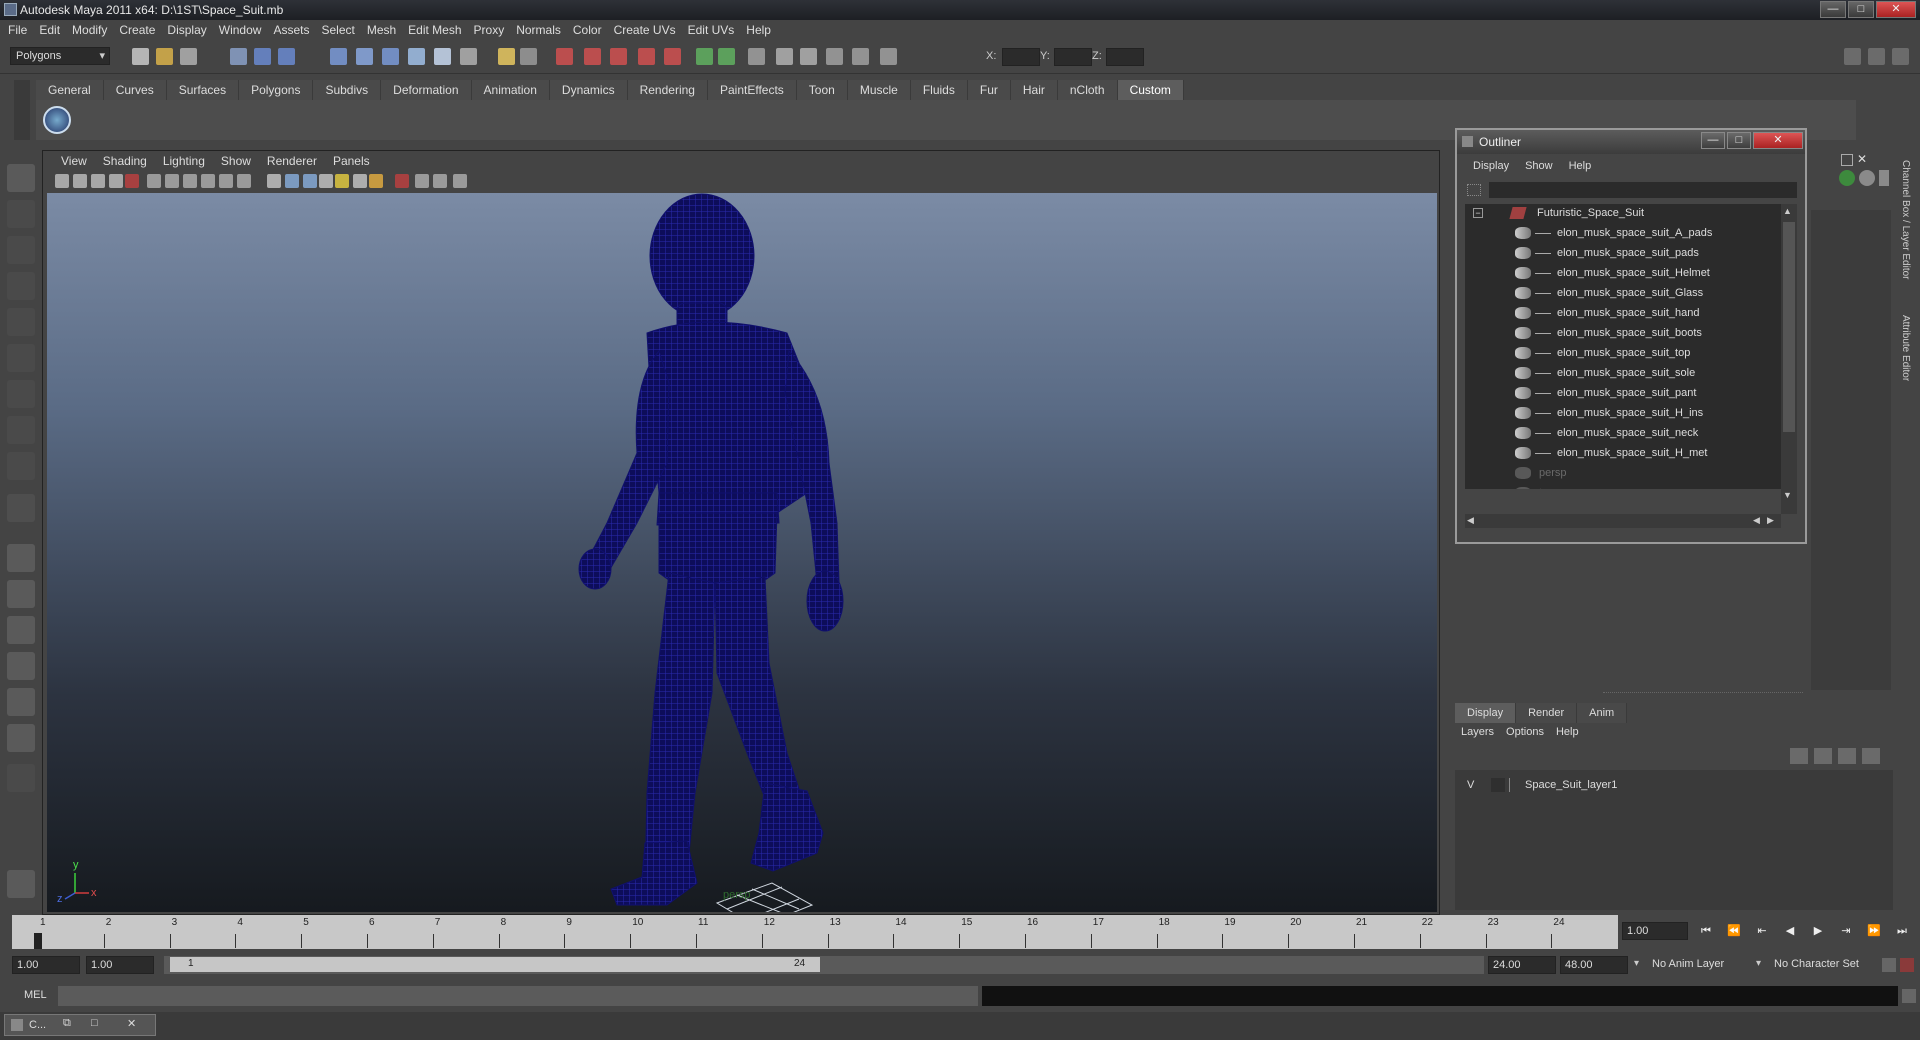 This screenshot has height=1040, width=1920. I want to click on outliner-close-button: ✕, so click(1778, 140).